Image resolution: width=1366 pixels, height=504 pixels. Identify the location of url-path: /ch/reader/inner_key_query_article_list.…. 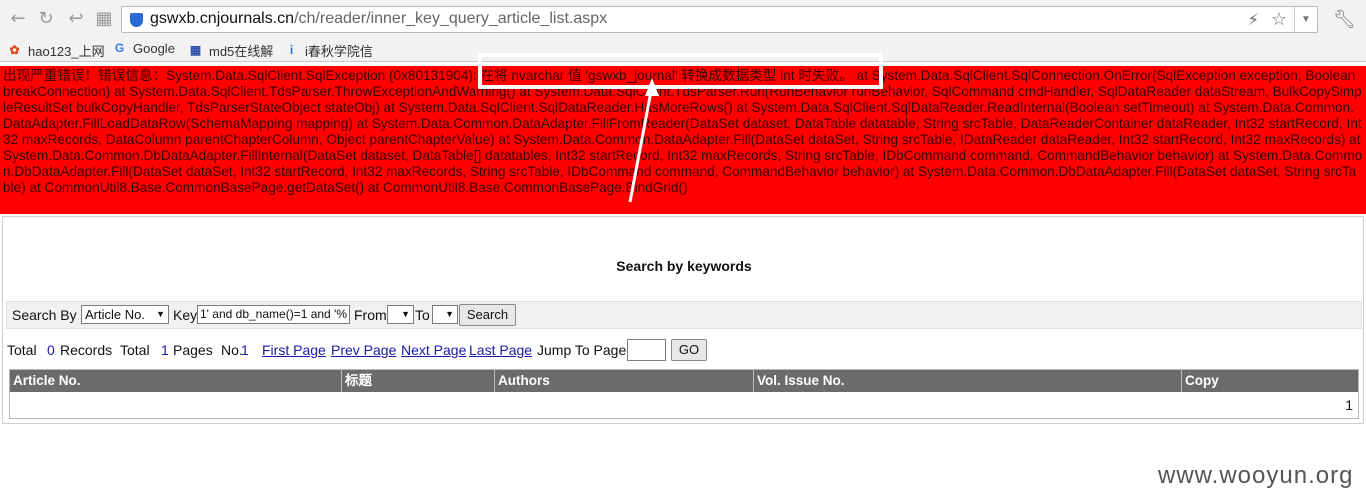
(451, 18).